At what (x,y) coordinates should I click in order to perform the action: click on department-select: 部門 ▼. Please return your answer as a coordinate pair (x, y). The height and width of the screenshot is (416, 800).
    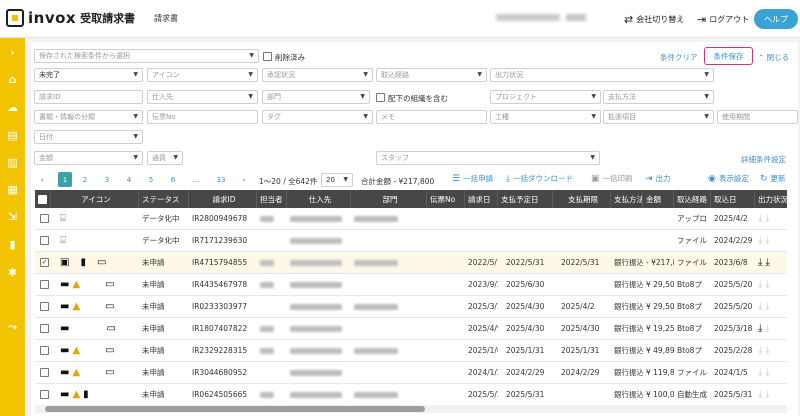
    Looking at the image, I should click on (316, 97).